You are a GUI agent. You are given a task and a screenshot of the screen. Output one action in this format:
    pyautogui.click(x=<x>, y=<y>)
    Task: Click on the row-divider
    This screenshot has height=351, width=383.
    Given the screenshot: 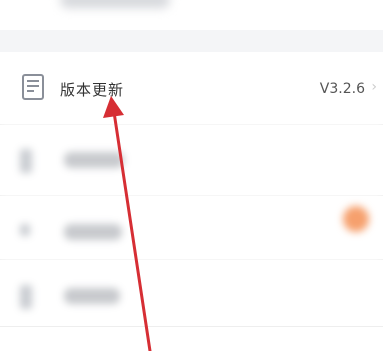 What is the action you would take?
    pyautogui.click(x=191, y=326)
    